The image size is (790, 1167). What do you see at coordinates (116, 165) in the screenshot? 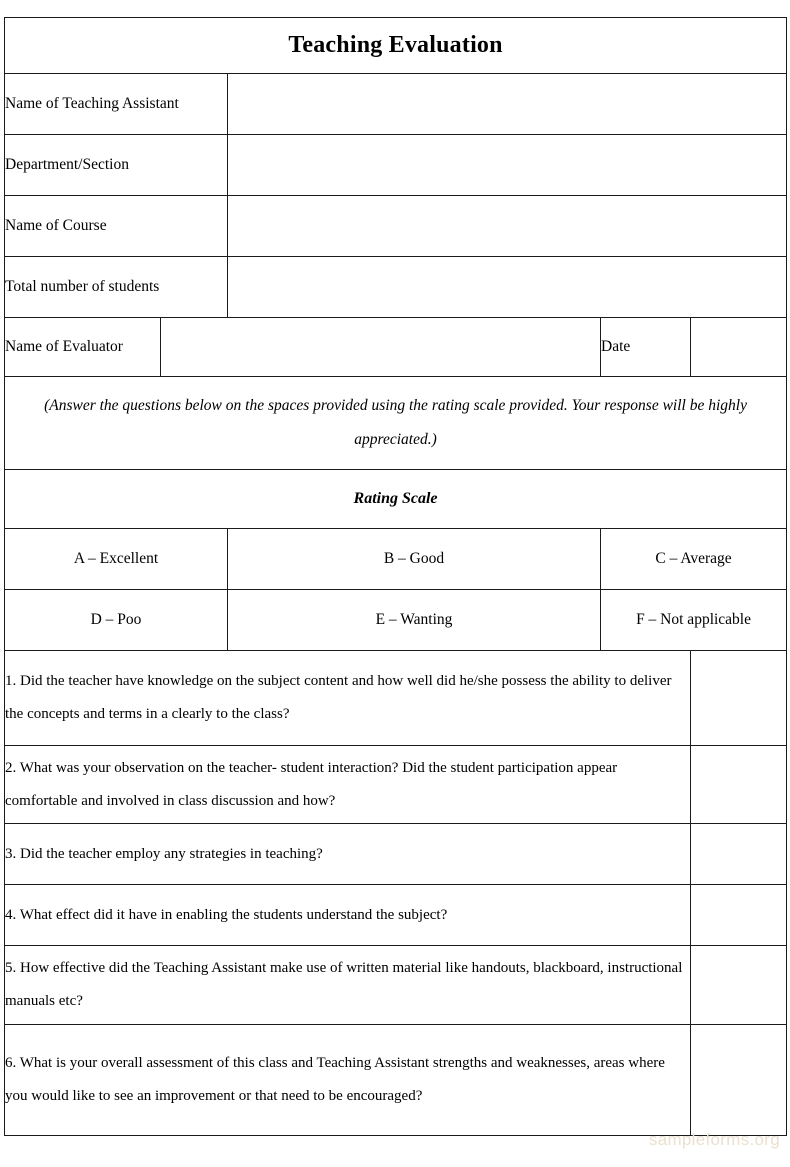
I see `label-department-section: Department/Section` at bounding box center [116, 165].